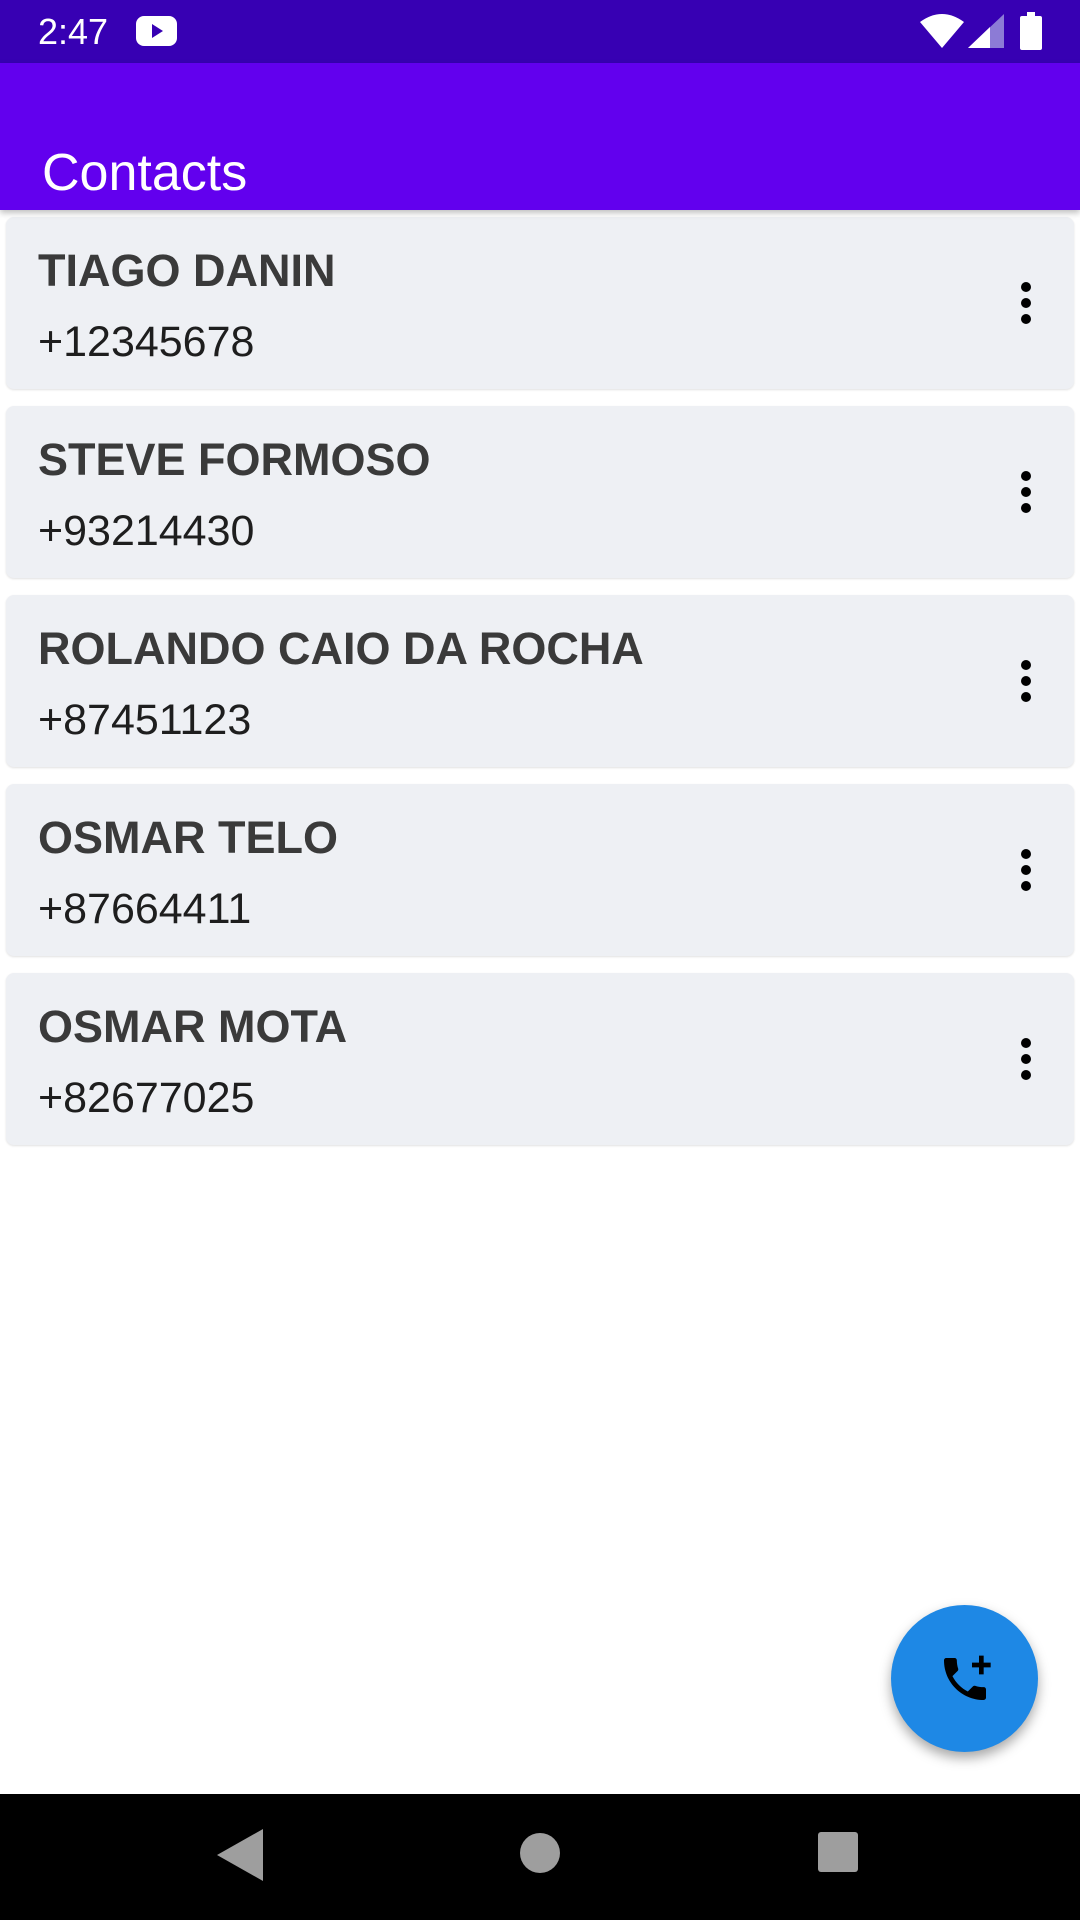  I want to click on contact-card: ROLANDO CAIO DA ROCHA +87451123, so click(540, 681).